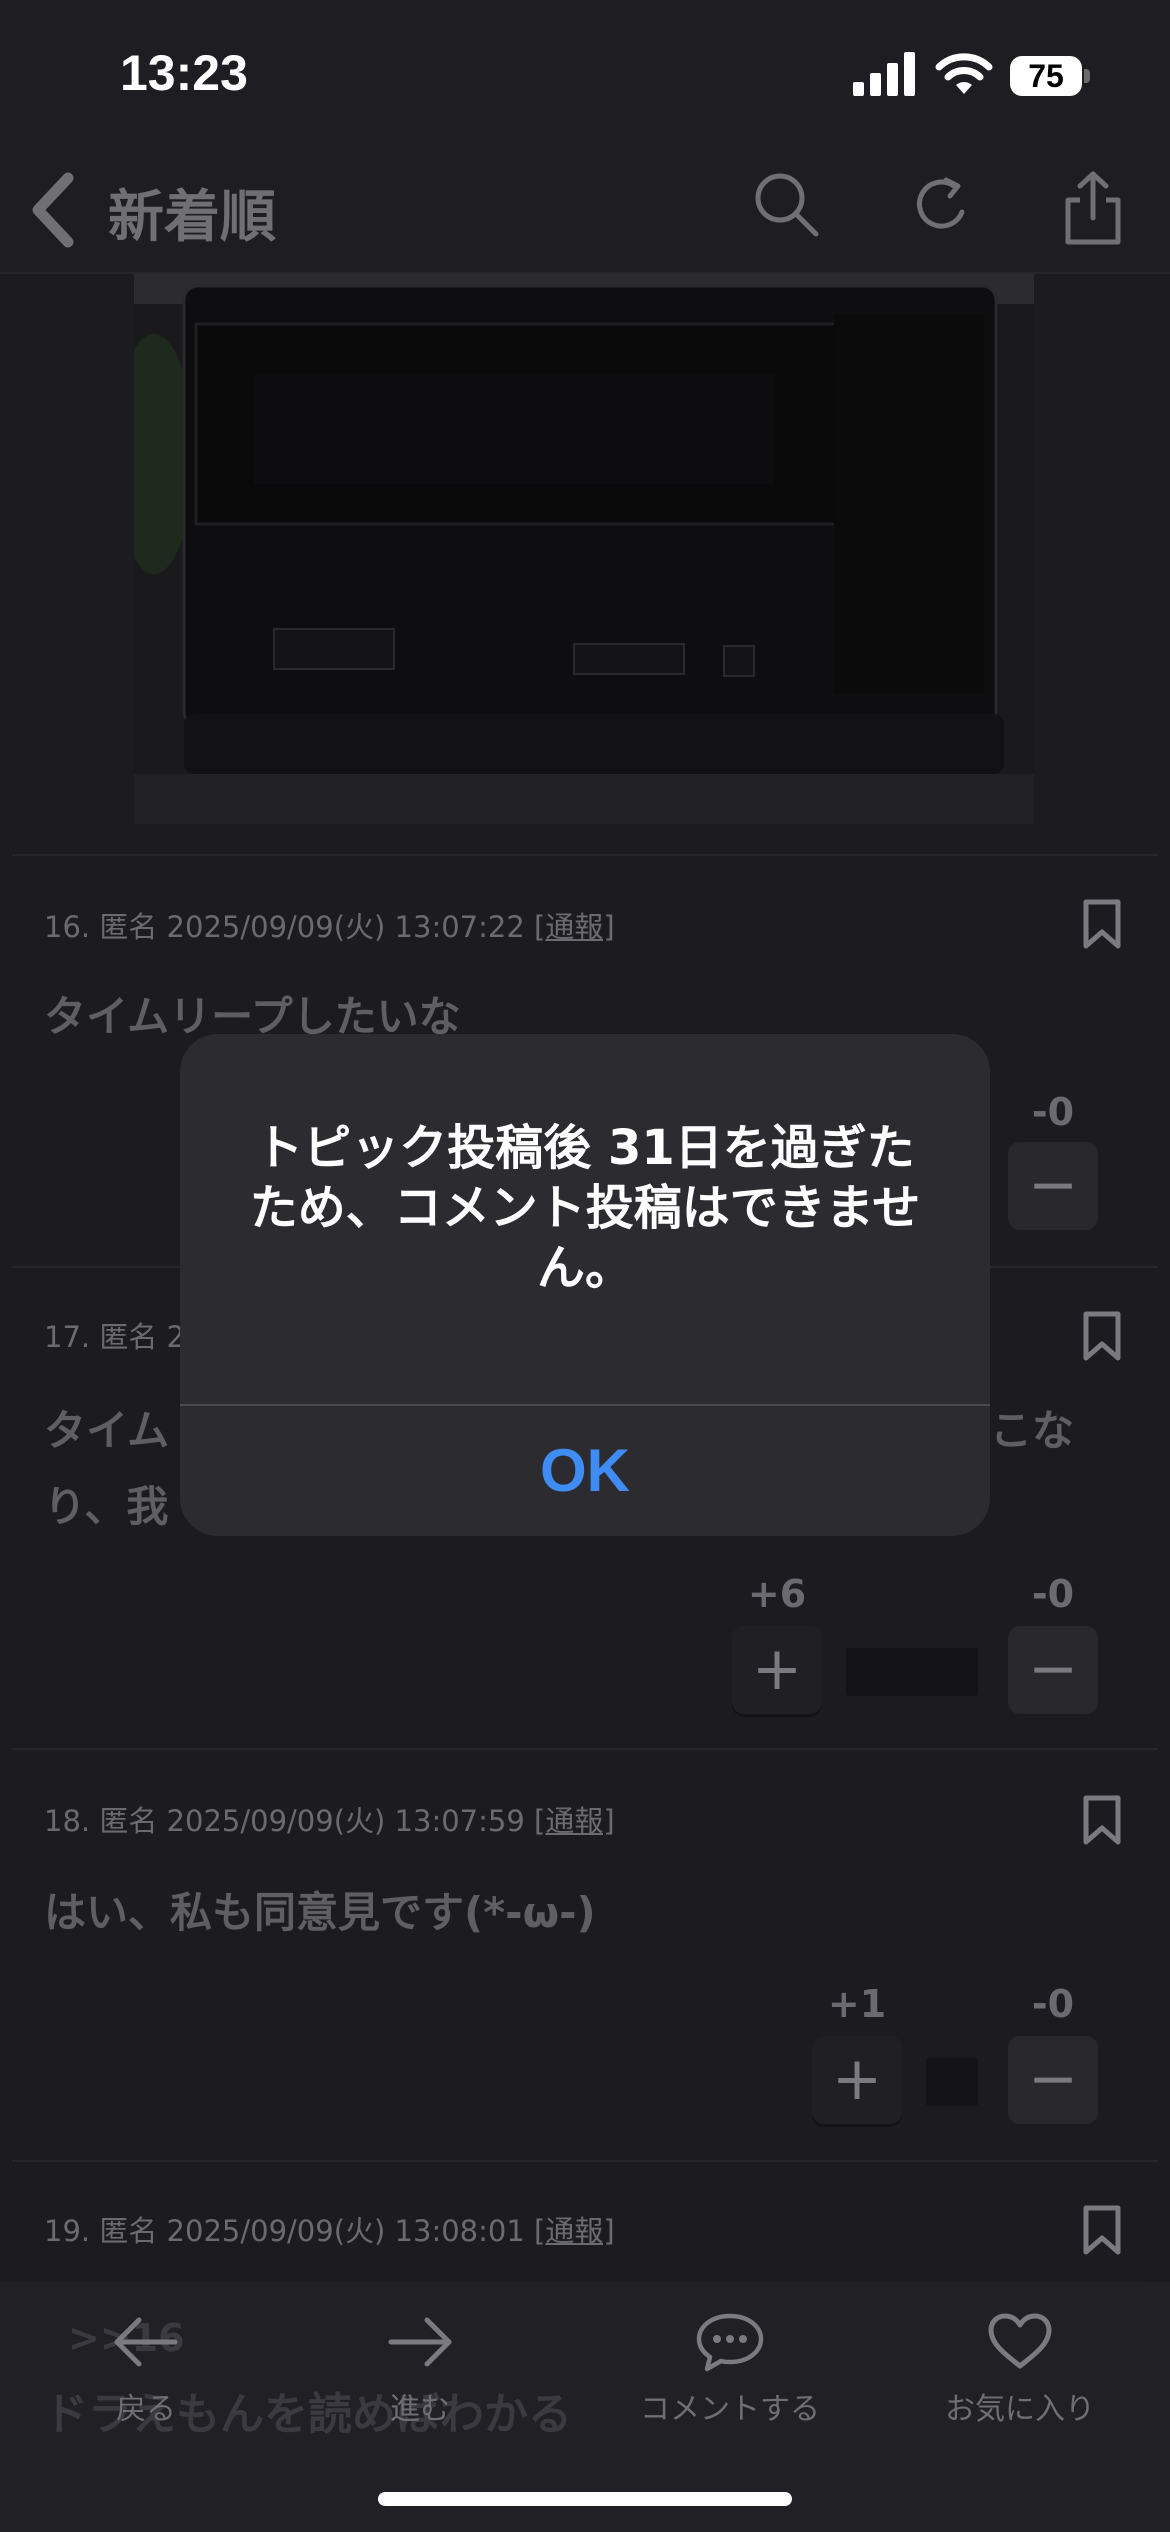  Describe the element at coordinates (585, 212) in the screenshot. I see `navigation-bar: 新着順` at that location.